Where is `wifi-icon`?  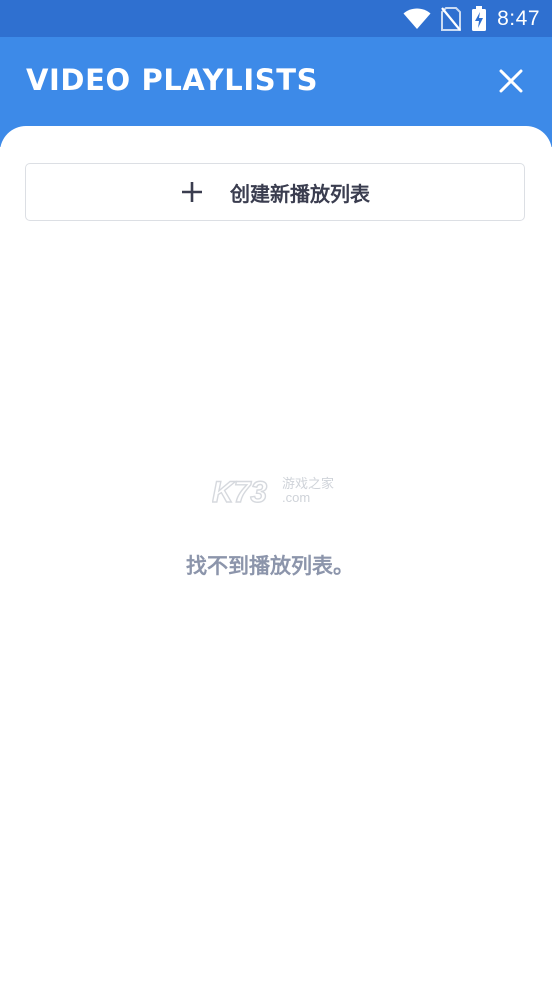 wifi-icon is located at coordinates (417, 19).